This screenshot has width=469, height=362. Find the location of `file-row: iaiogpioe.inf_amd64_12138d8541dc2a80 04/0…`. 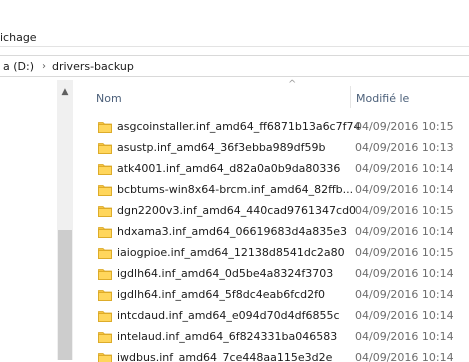

file-row: iaiogpioe.inf_amd64_12138d8541dc2a80 04/0… is located at coordinates (271, 253).